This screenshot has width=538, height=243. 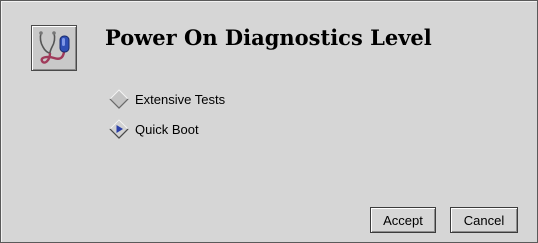 What do you see at coordinates (119, 99) in the screenshot?
I see `radio-unselected-icon` at bounding box center [119, 99].